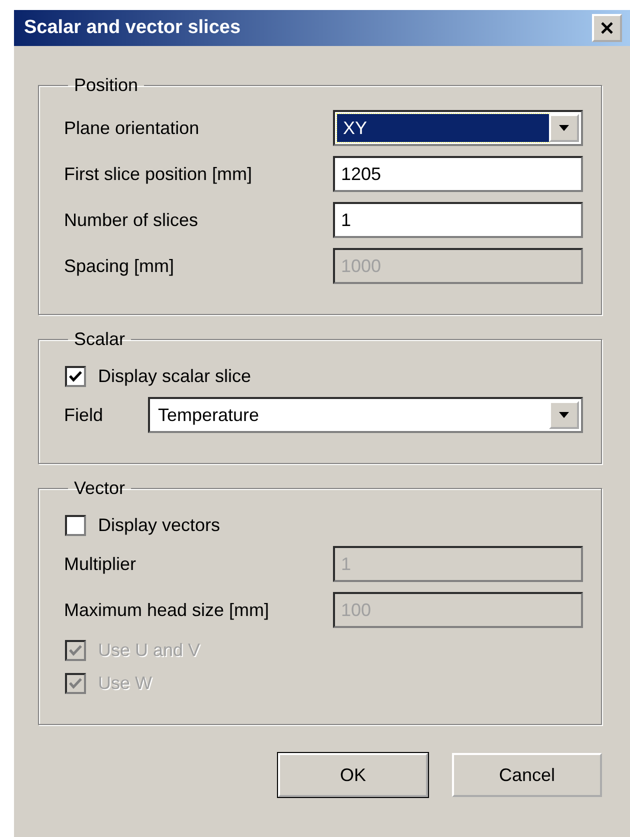  What do you see at coordinates (84, 415) in the screenshot?
I see `field-label: Field` at bounding box center [84, 415].